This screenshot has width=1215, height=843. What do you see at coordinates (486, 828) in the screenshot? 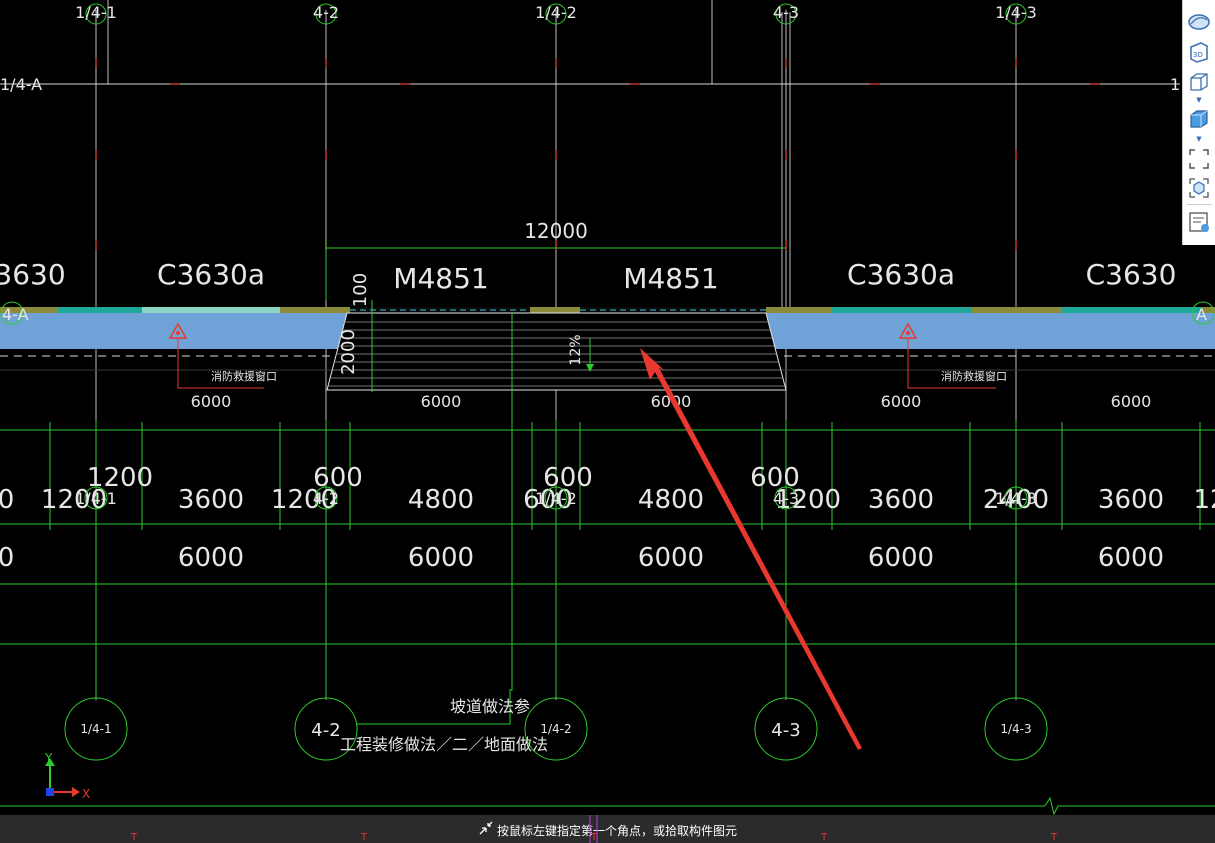
I see `cursor-pick-icon` at bounding box center [486, 828].